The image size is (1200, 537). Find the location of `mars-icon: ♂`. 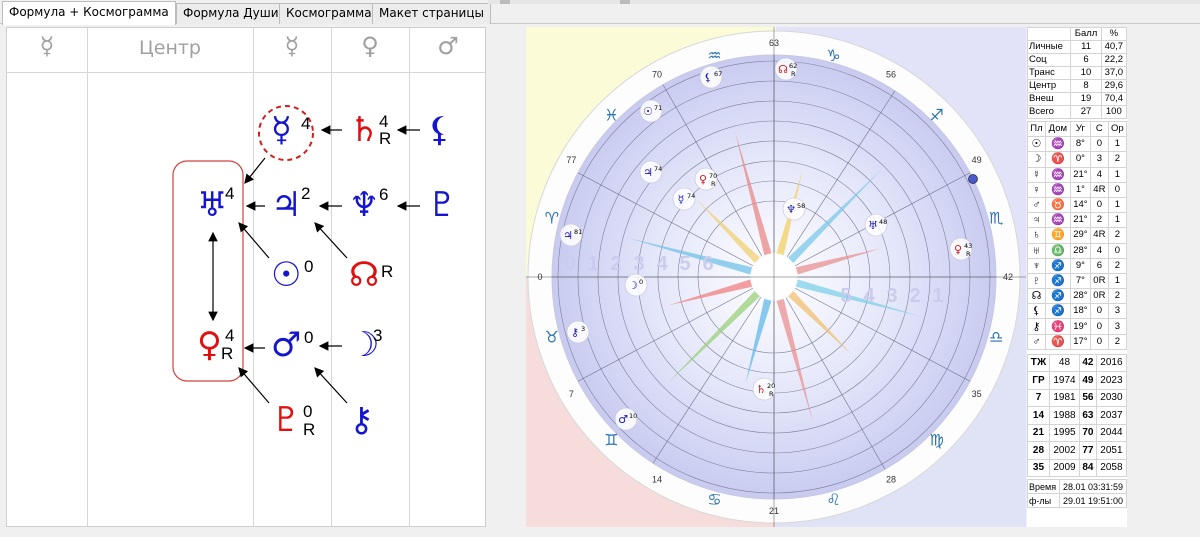

mars-icon: ♂ is located at coordinates (286, 345).